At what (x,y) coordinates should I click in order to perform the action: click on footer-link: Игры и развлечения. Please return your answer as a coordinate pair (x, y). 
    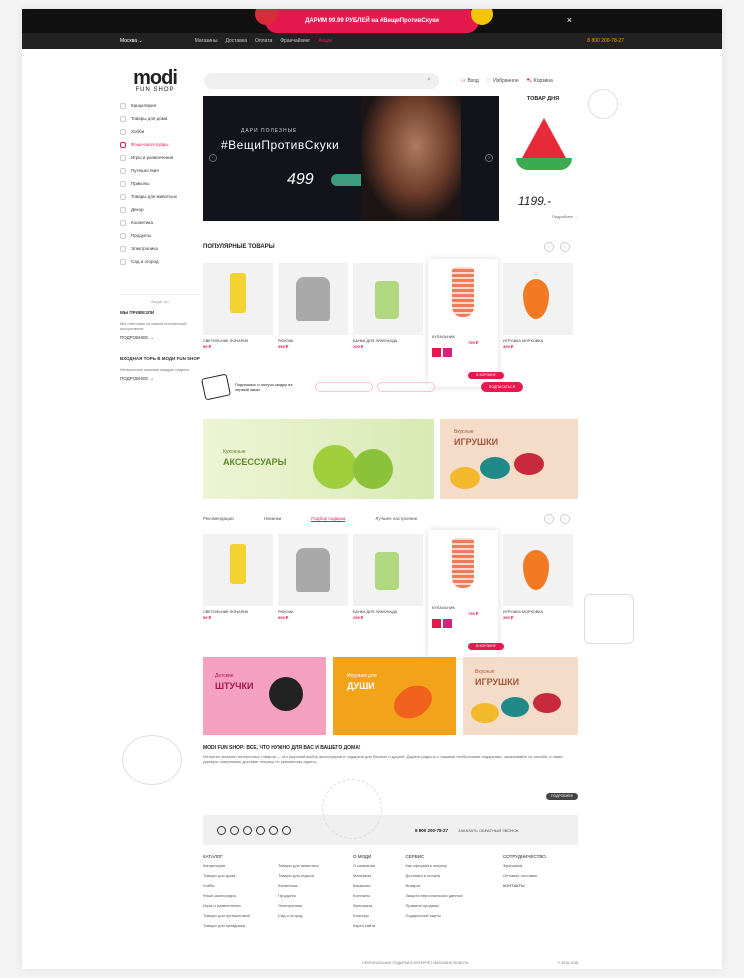
    Looking at the image, I should click on (240, 905).